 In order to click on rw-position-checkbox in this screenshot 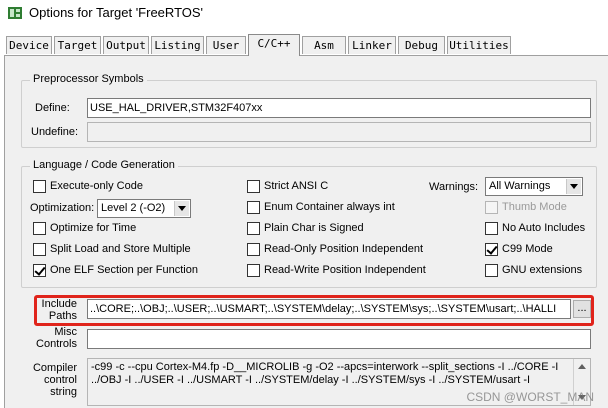, I will do `click(253, 270)`.